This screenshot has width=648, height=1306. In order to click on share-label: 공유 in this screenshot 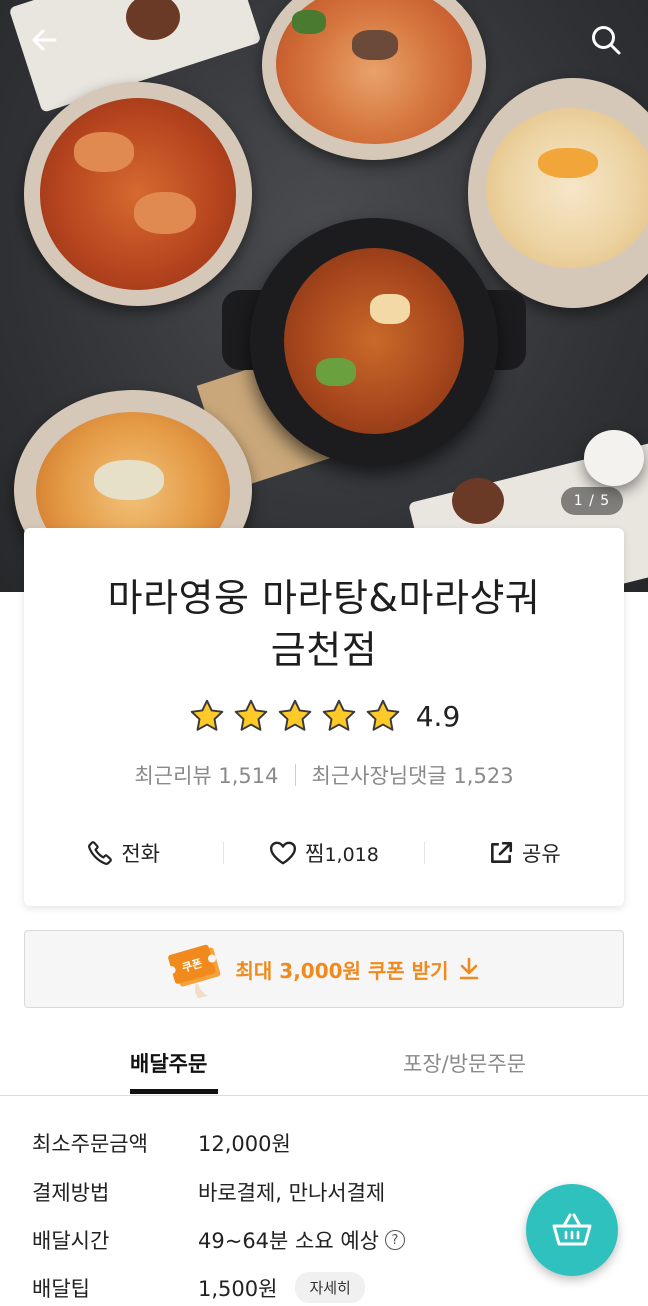, I will do `click(541, 854)`.